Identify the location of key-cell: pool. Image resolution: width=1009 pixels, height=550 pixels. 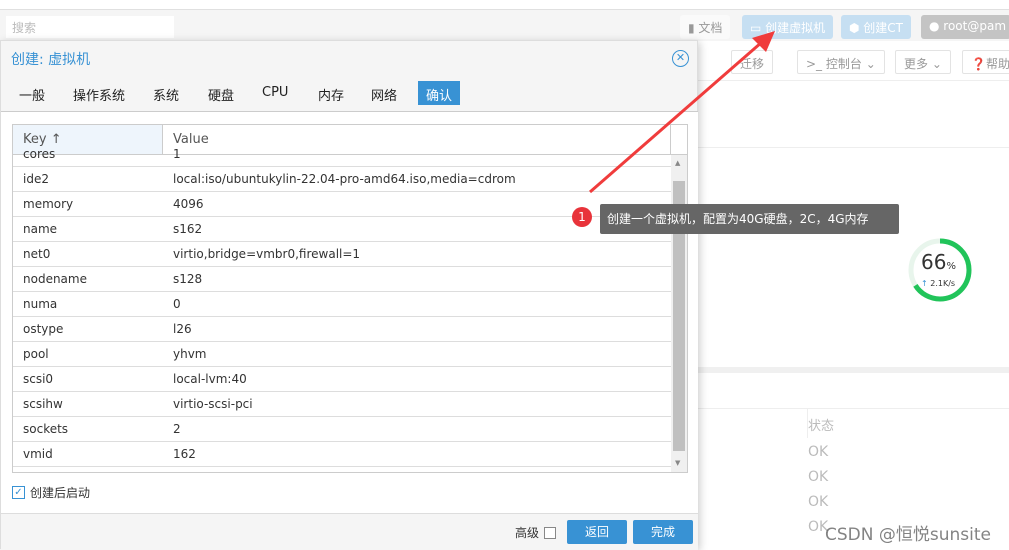
(36, 354).